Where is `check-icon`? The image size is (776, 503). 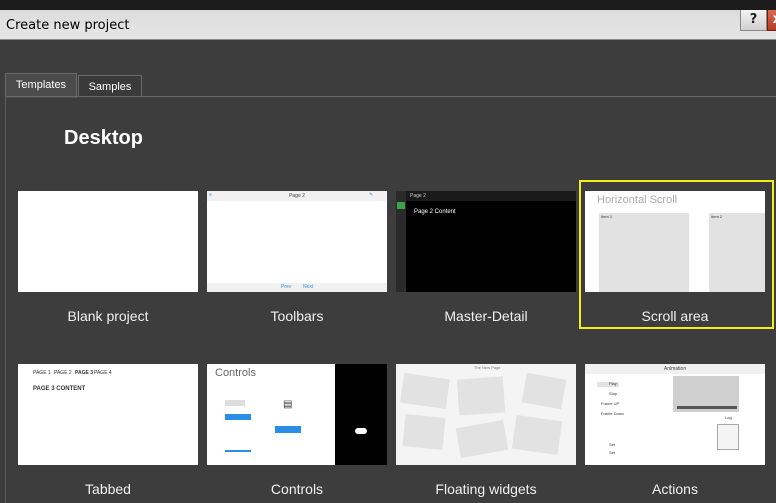 check-icon is located at coordinates (401, 205).